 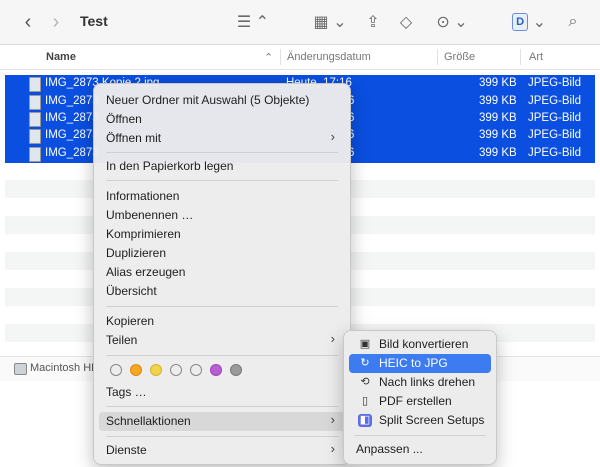 I want to click on column-name: Name, so click(x=61, y=57).